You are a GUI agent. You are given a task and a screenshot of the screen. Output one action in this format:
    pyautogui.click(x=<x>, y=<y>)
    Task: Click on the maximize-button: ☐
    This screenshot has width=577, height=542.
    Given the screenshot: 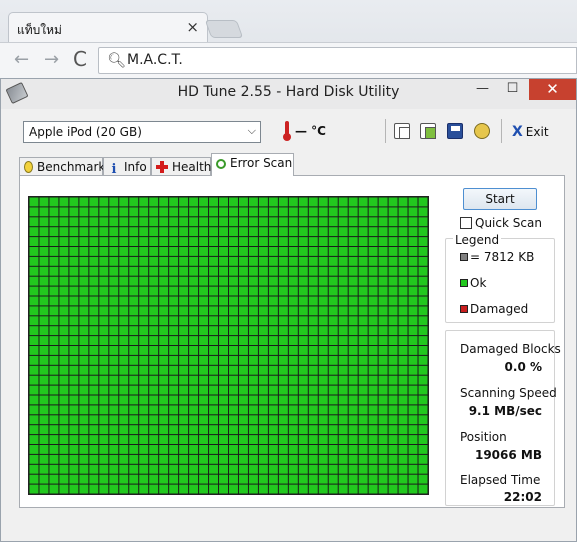 What is the action you would take?
    pyautogui.click(x=512, y=92)
    